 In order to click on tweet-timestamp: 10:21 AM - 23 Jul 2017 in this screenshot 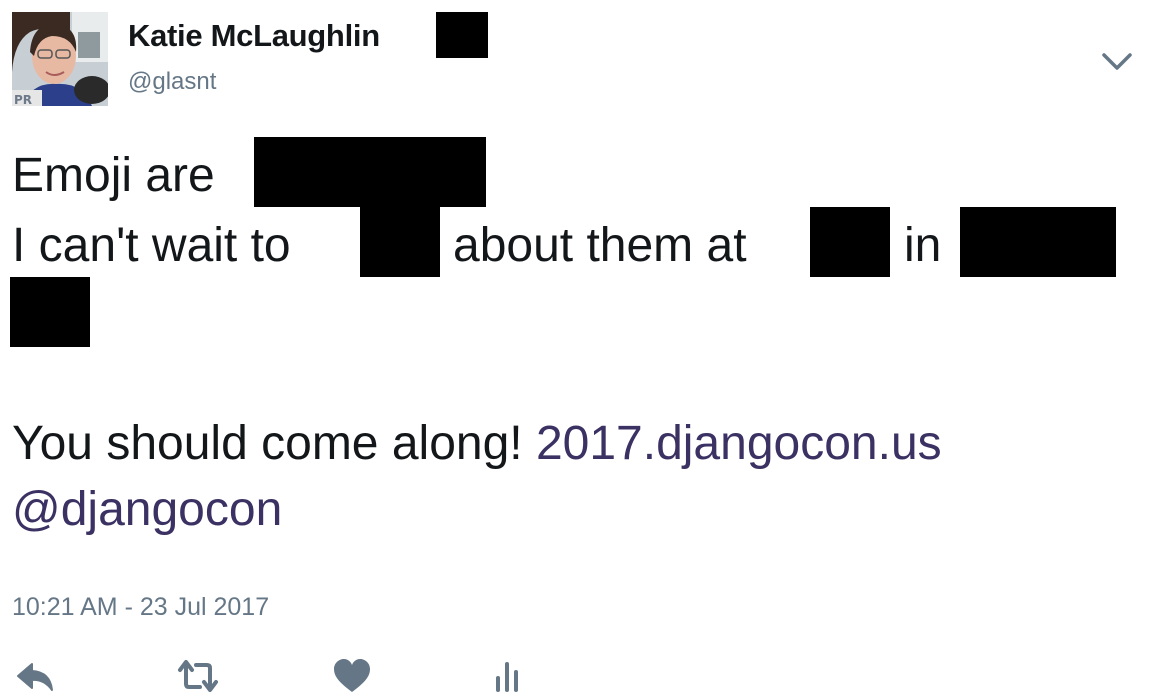, I will do `click(140, 607)`.